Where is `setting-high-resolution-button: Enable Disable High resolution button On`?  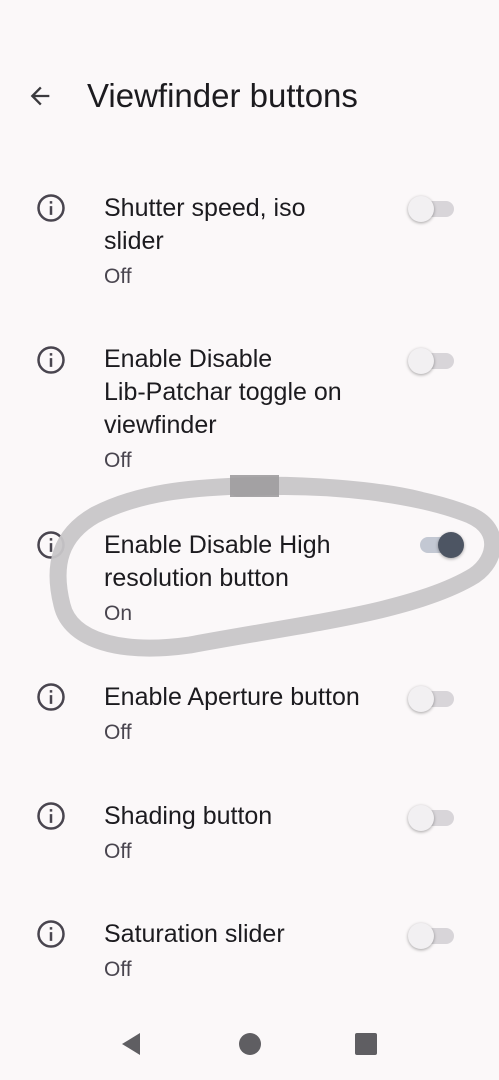
setting-high-resolution-button: Enable Disable High resolution button On is located at coordinates (249, 583).